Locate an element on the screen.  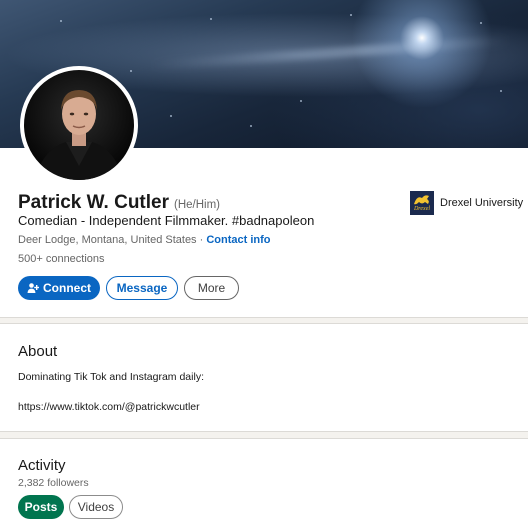
connections-count: 500+ connections is located at coordinates (61, 259).